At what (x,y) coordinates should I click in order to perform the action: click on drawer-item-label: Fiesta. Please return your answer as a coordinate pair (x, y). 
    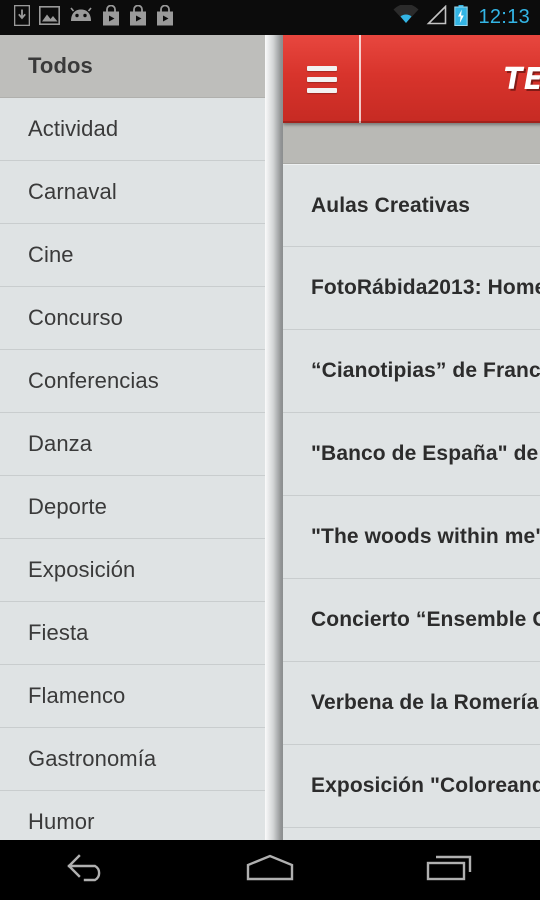
    Looking at the image, I should click on (58, 632).